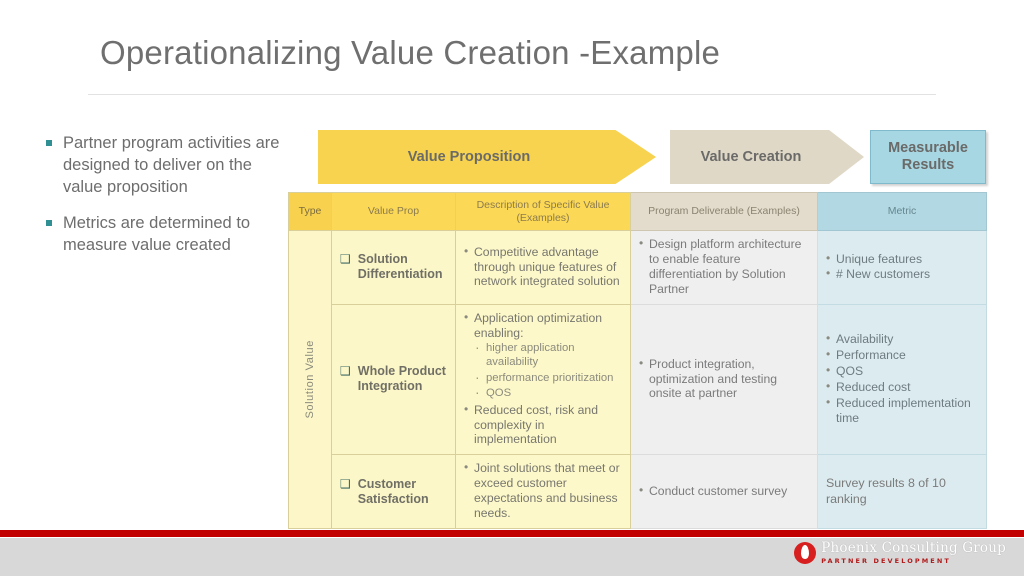  I want to click on banner-measurable-results: Measurable Results, so click(928, 157).